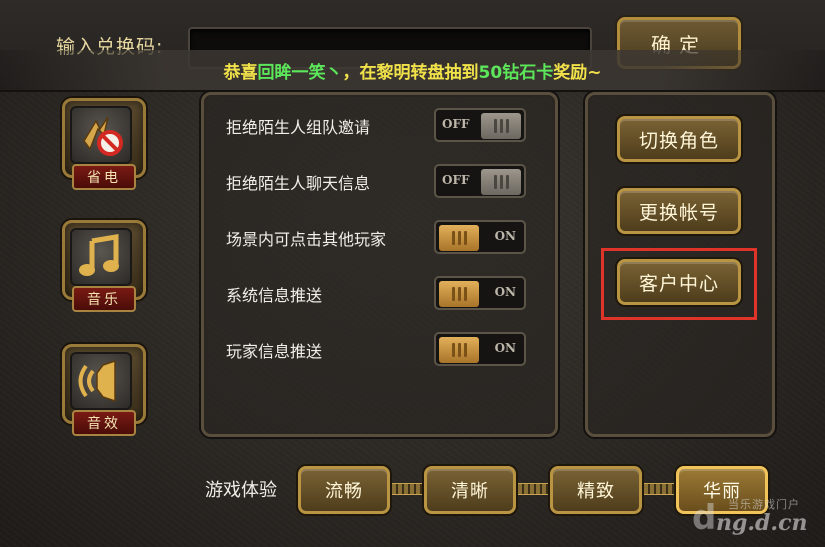  What do you see at coordinates (679, 139) in the screenshot?
I see `switch-role-button: 切换角色` at bounding box center [679, 139].